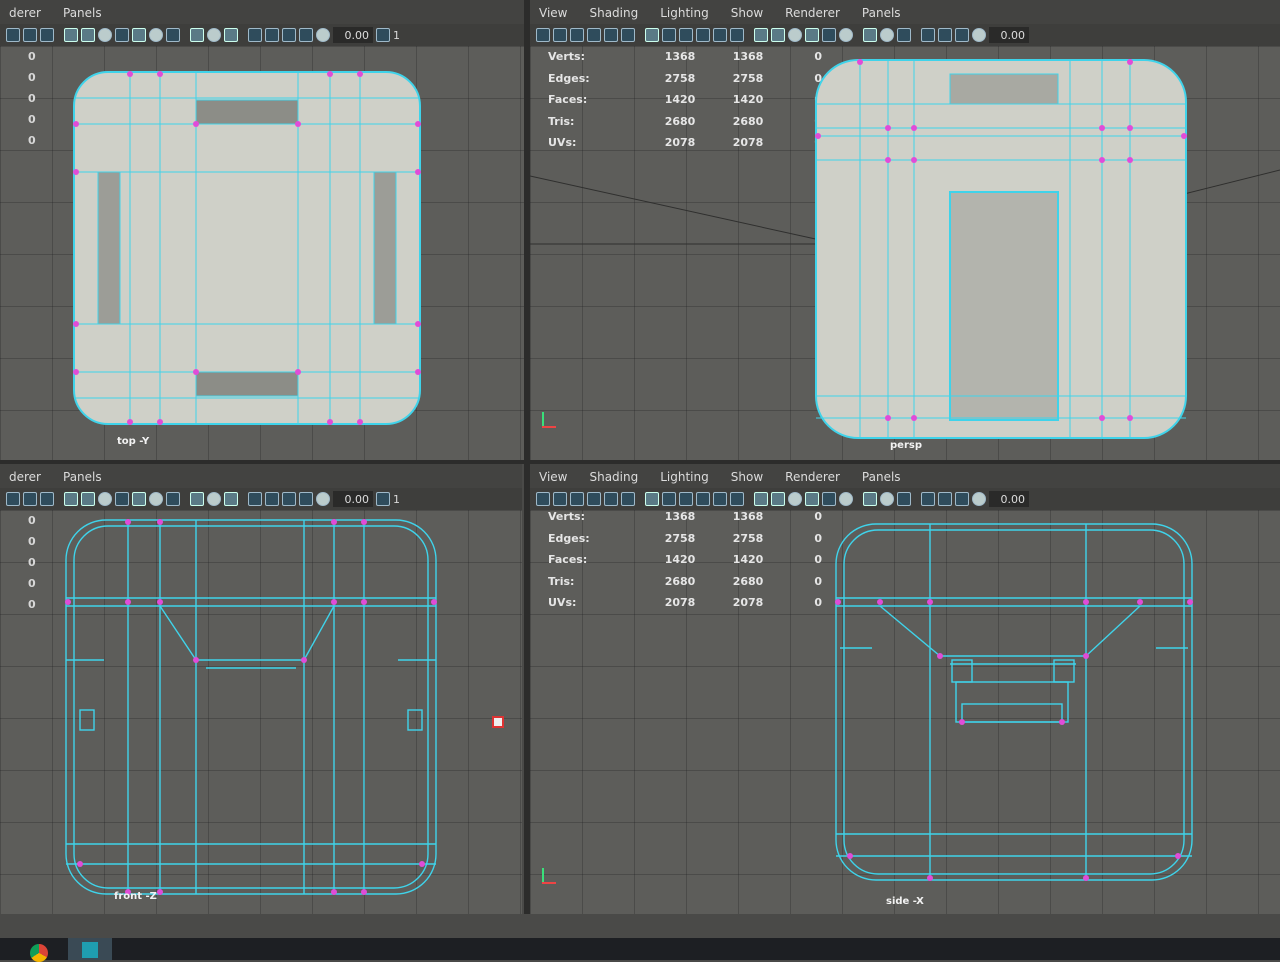 The image size is (1280, 962). What do you see at coordinates (39, 953) in the screenshot?
I see `chrome-app-icon` at bounding box center [39, 953].